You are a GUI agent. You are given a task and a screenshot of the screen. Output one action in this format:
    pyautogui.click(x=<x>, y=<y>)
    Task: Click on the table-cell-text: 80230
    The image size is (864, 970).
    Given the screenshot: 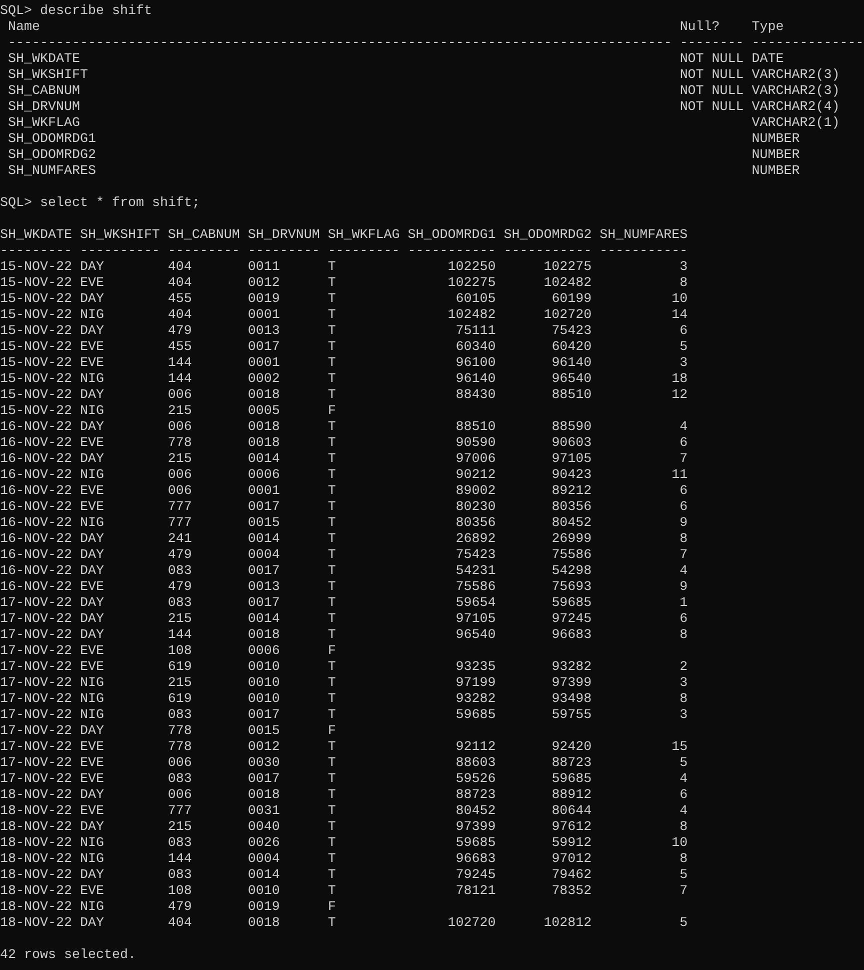 What is the action you would take?
    pyautogui.click(x=475, y=508)
    